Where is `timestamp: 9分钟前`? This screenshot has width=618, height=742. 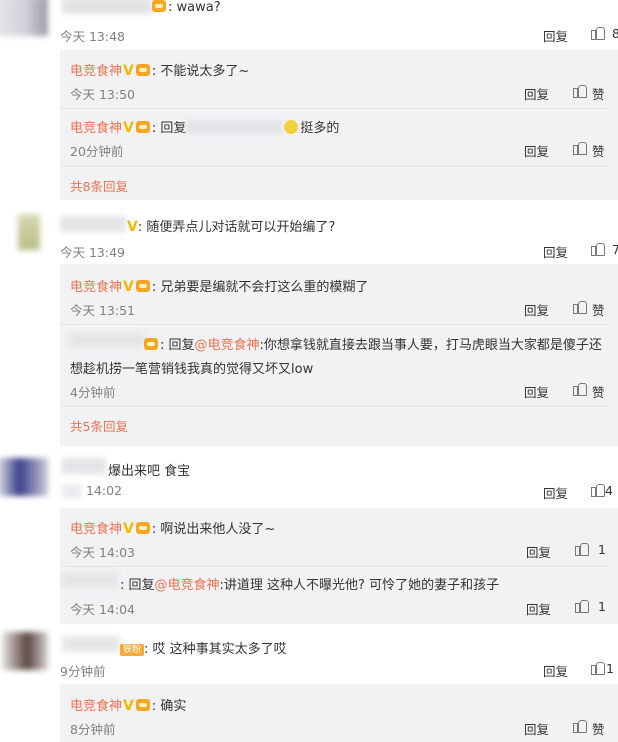
timestamp: 9分钟前 is located at coordinates (83, 671).